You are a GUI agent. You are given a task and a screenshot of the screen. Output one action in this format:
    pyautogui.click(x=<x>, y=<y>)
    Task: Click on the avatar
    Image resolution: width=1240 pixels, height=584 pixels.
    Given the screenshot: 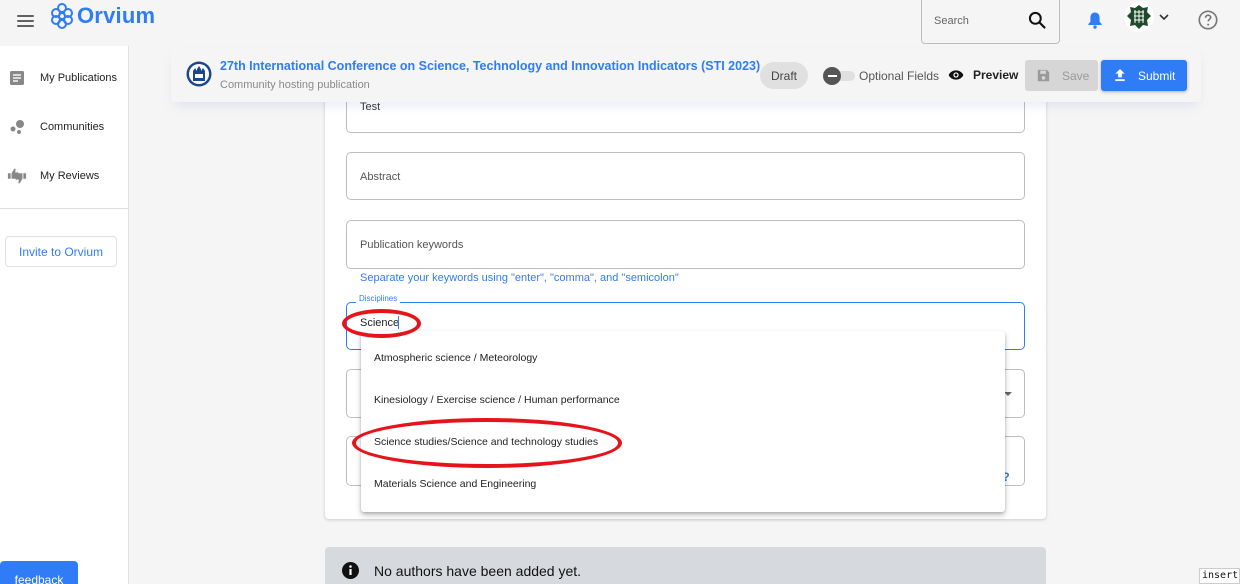 What is the action you would take?
    pyautogui.click(x=1139, y=17)
    